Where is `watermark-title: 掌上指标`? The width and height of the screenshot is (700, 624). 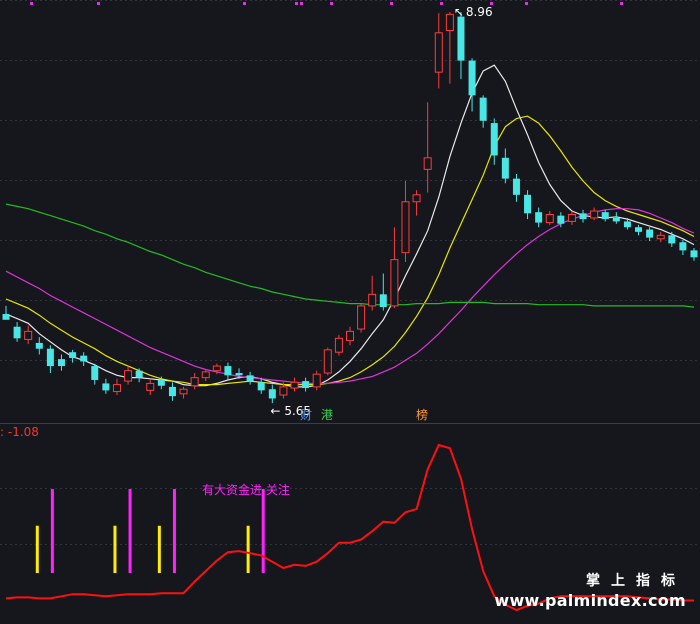 watermark-title: 掌上指标 is located at coordinates (636, 581).